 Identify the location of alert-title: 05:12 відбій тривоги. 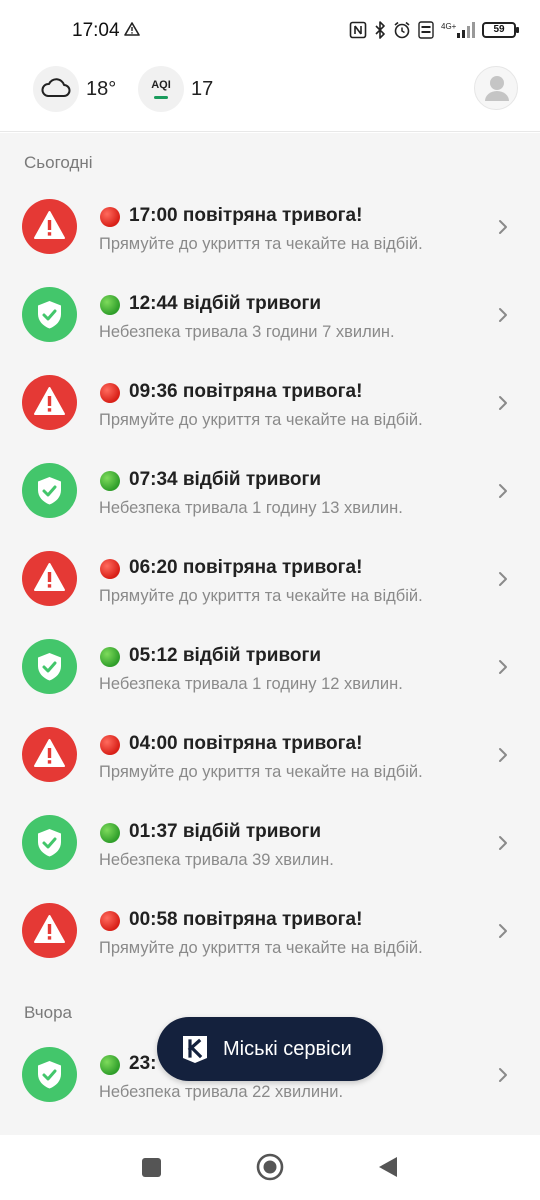
(225, 655).